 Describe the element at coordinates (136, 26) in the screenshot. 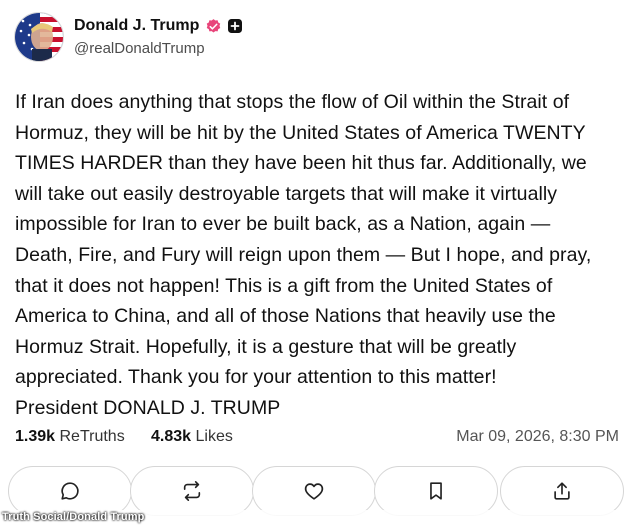

I see `display-name: Donald J. Trump` at that location.